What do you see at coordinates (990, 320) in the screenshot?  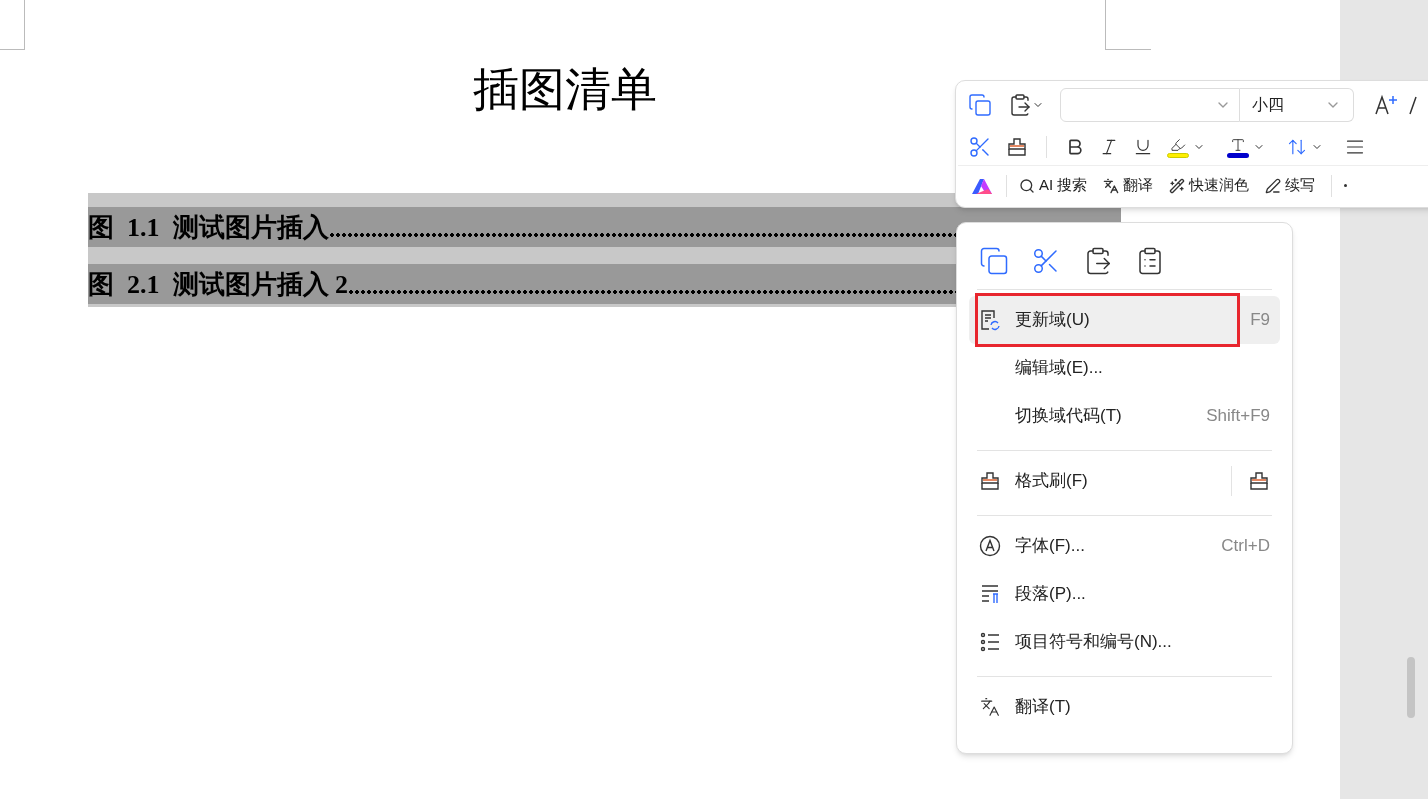 I see `refresh-document-icon` at bounding box center [990, 320].